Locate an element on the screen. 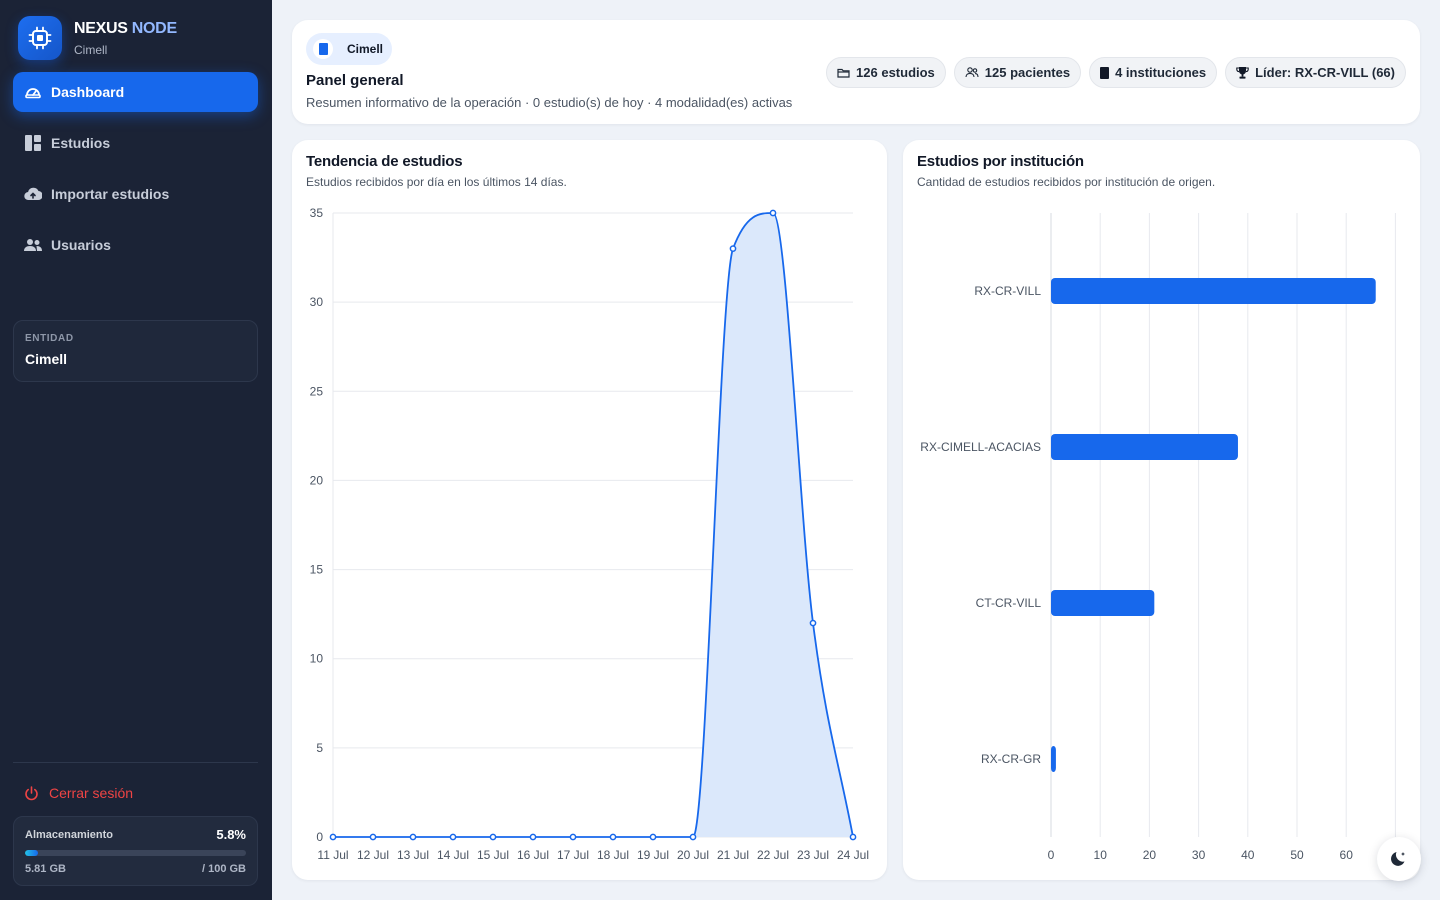  brand-subtitle: Cimell is located at coordinates (91, 49).